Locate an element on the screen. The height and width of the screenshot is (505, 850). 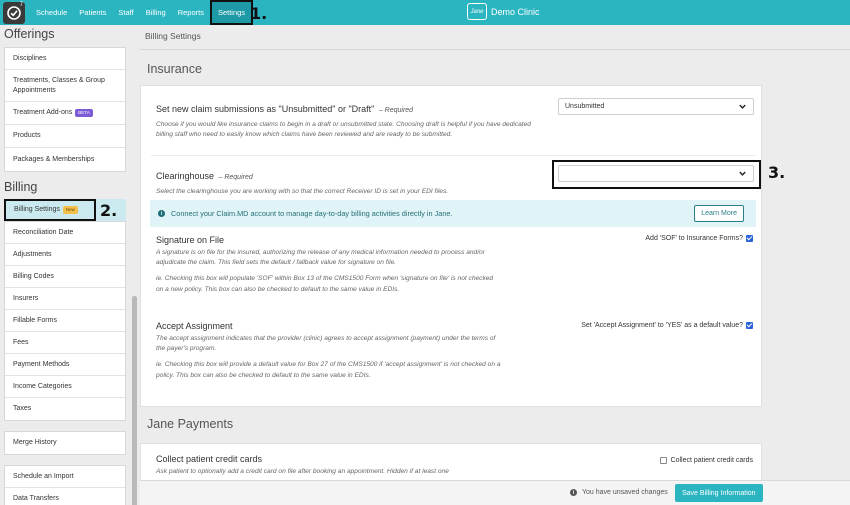
sidebar-item-billing-codes: Billing Codes is located at coordinates (65, 277).